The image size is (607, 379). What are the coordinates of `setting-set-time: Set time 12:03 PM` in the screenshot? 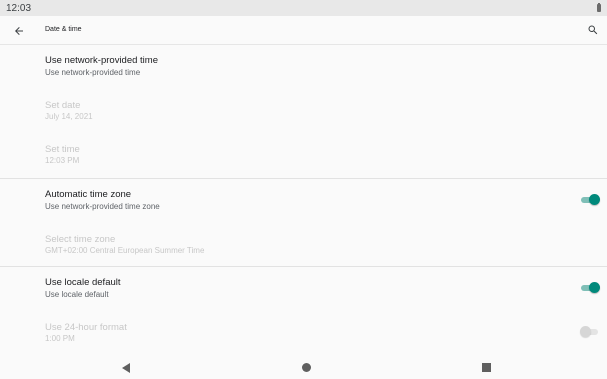 It's located at (303, 155).